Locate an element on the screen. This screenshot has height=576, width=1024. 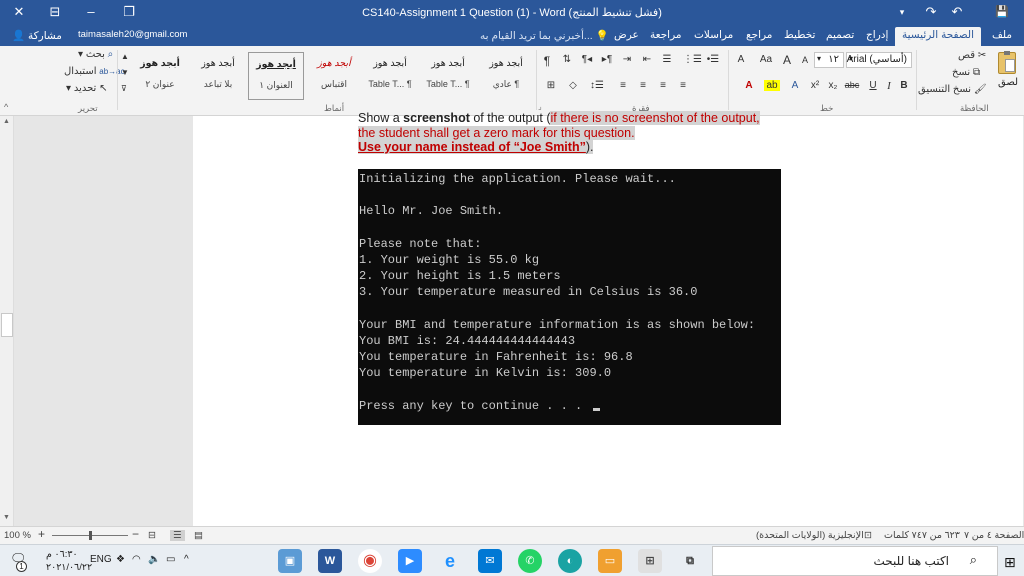
share-button: 👤 مشاركة is located at coordinates (37, 35).